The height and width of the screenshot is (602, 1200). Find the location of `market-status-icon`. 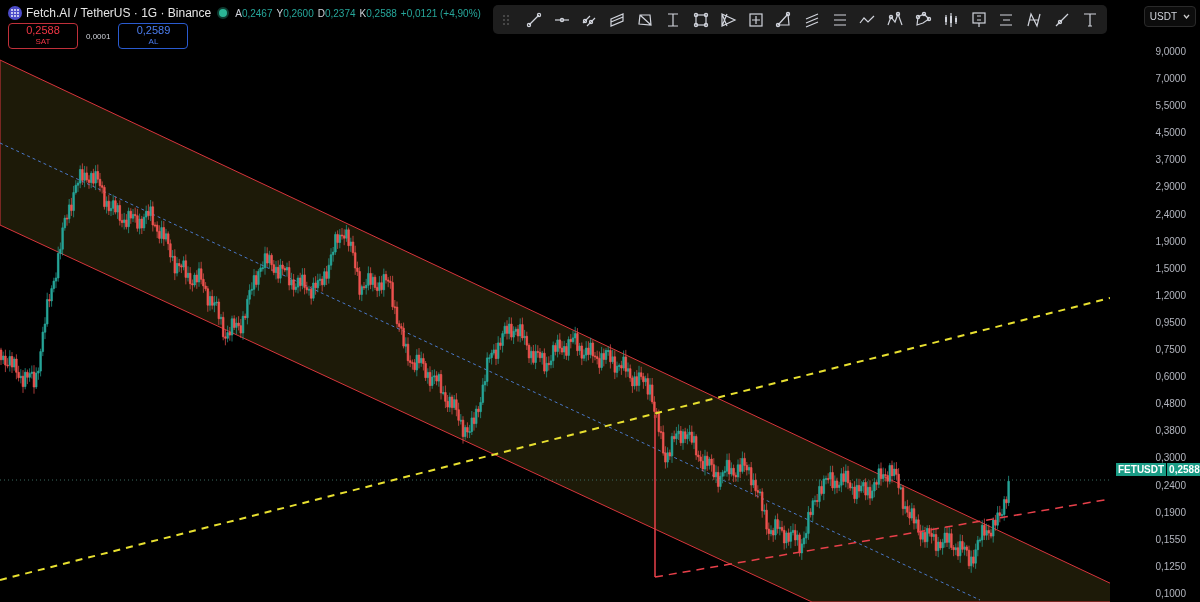

market-status-icon is located at coordinates (223, 13).